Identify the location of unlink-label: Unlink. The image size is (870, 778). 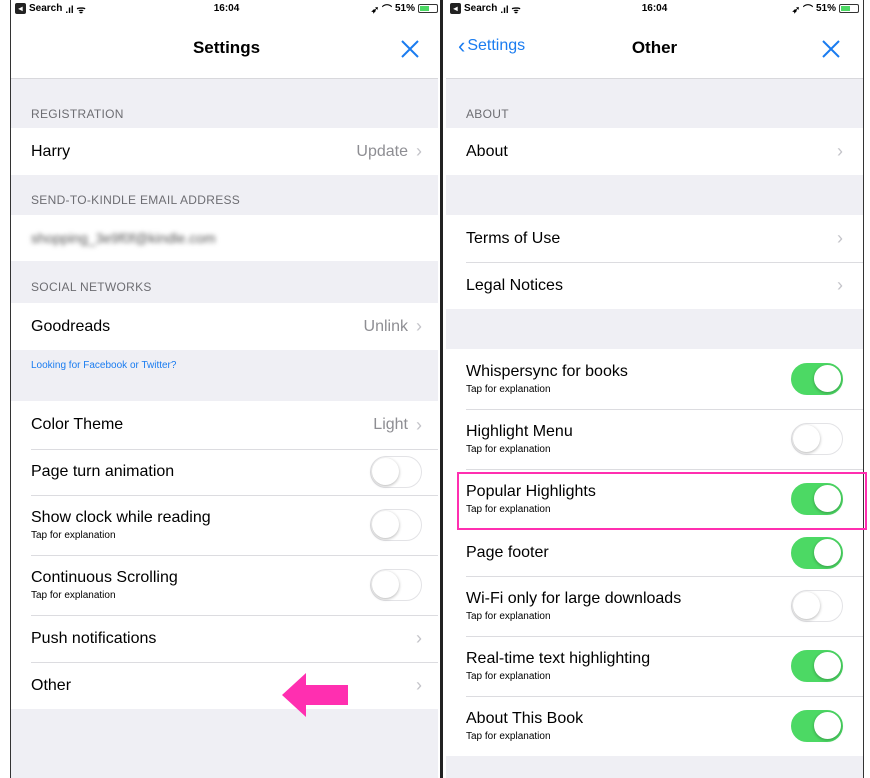
(385, 326).